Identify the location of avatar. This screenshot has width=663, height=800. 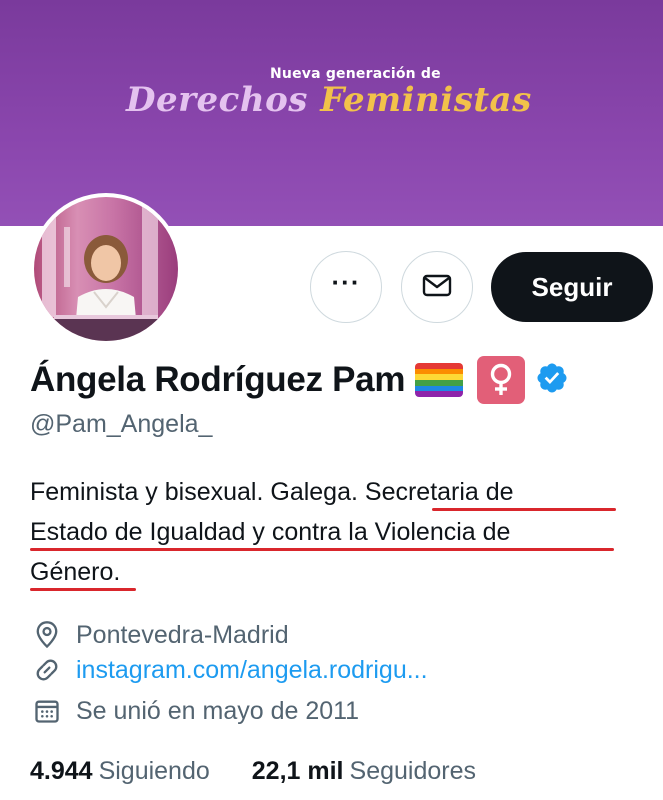
(106, 269).